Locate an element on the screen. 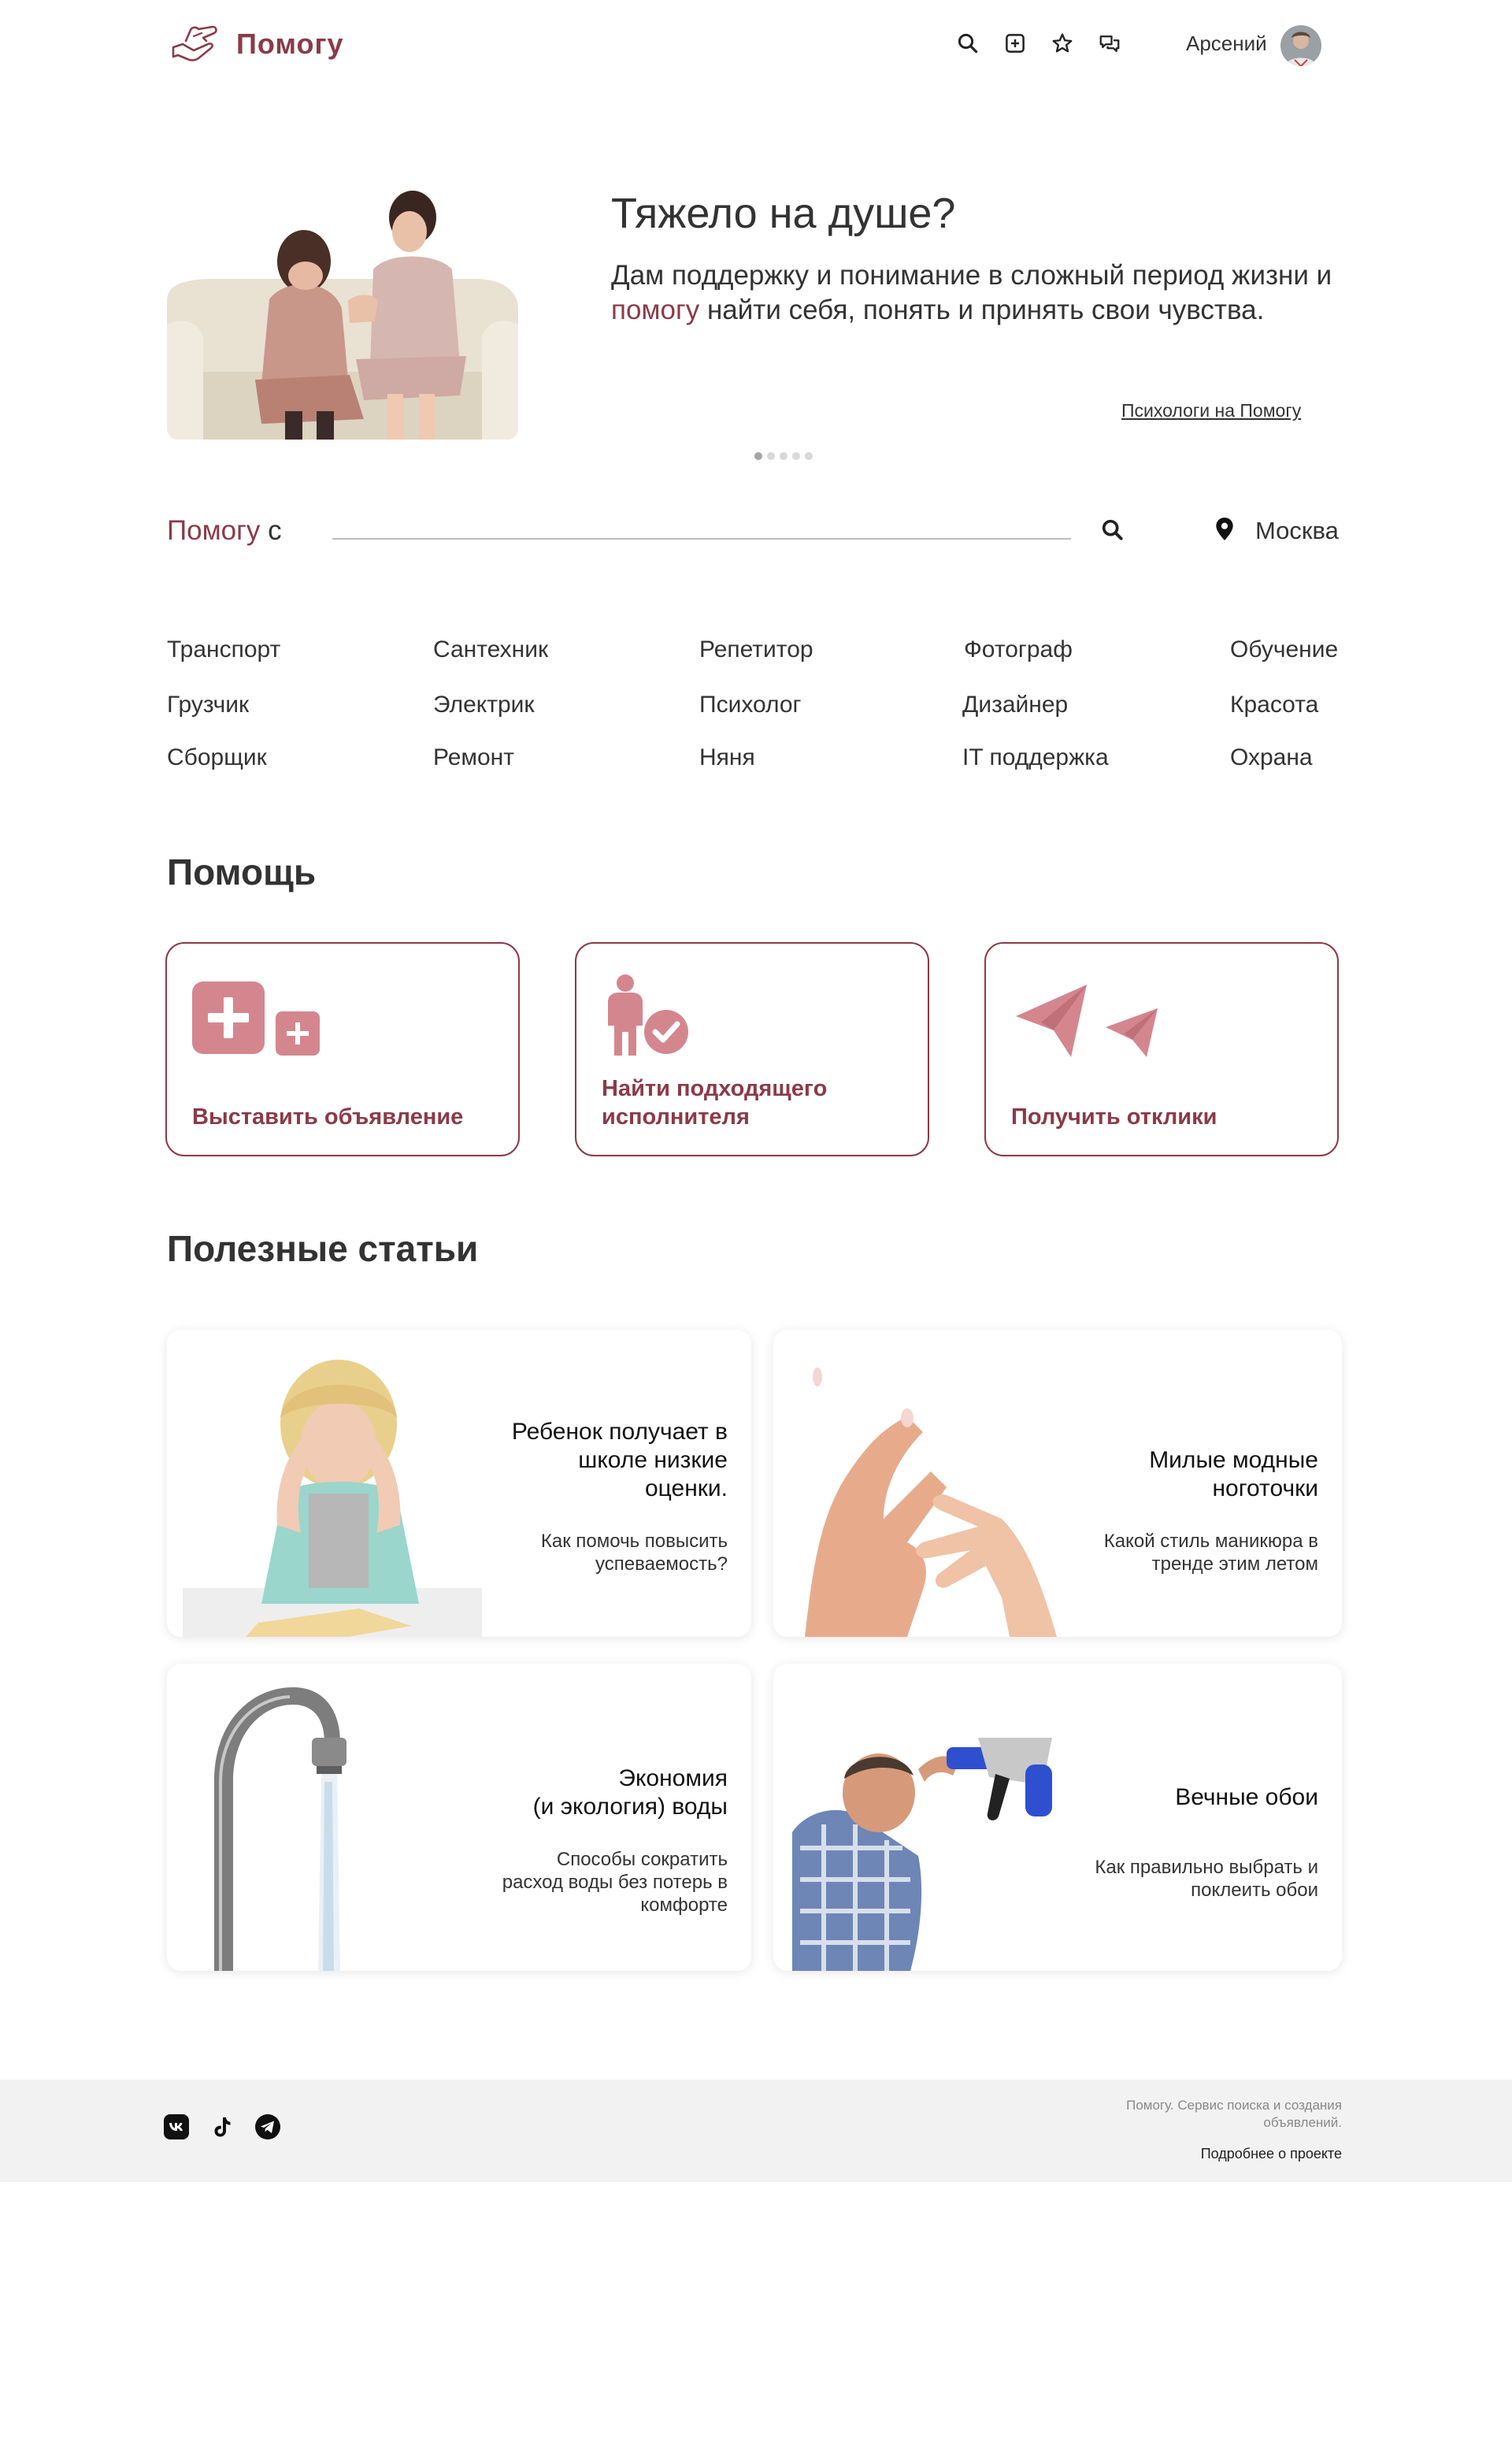 This screenshot has height=2464, width=1512. article-subtitle: Как помочь повысить успеваемость? is located at coordinates (598, 1552).